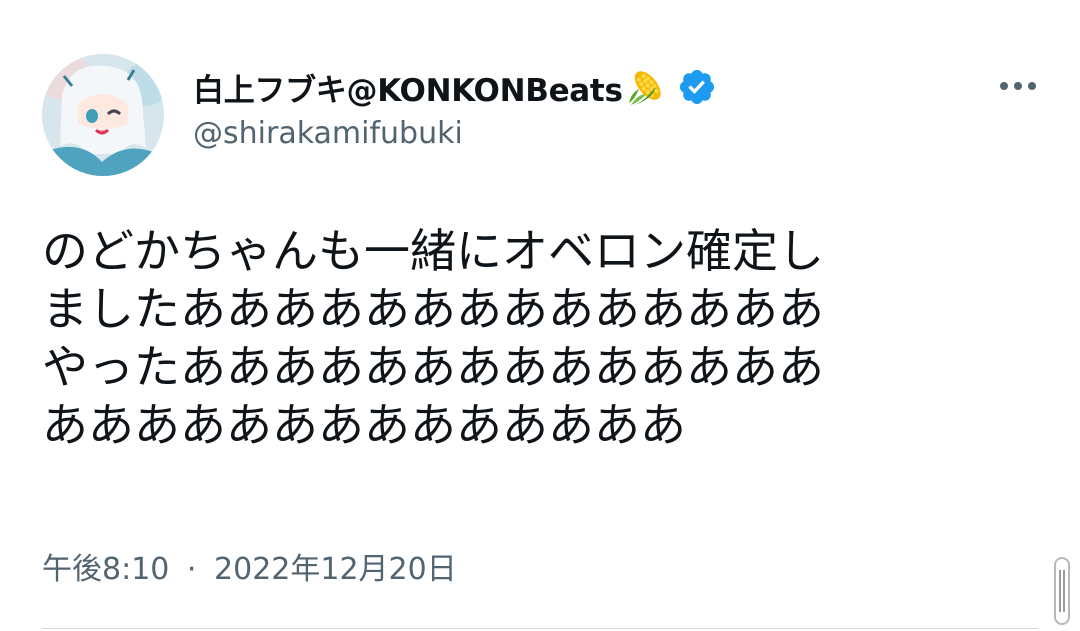 The width and height of the screenshot is (1080, 631). Describe the element at coordinates (647, 87) in the screenshot. I see `corn-icon` at that location.